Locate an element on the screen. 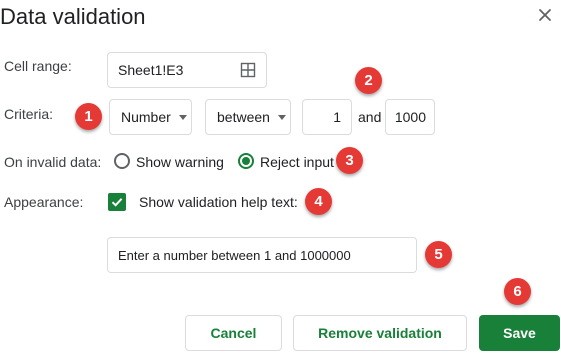 This screenshot has height=357, width=561. save-button: Save is located at coordinates (519, 333).